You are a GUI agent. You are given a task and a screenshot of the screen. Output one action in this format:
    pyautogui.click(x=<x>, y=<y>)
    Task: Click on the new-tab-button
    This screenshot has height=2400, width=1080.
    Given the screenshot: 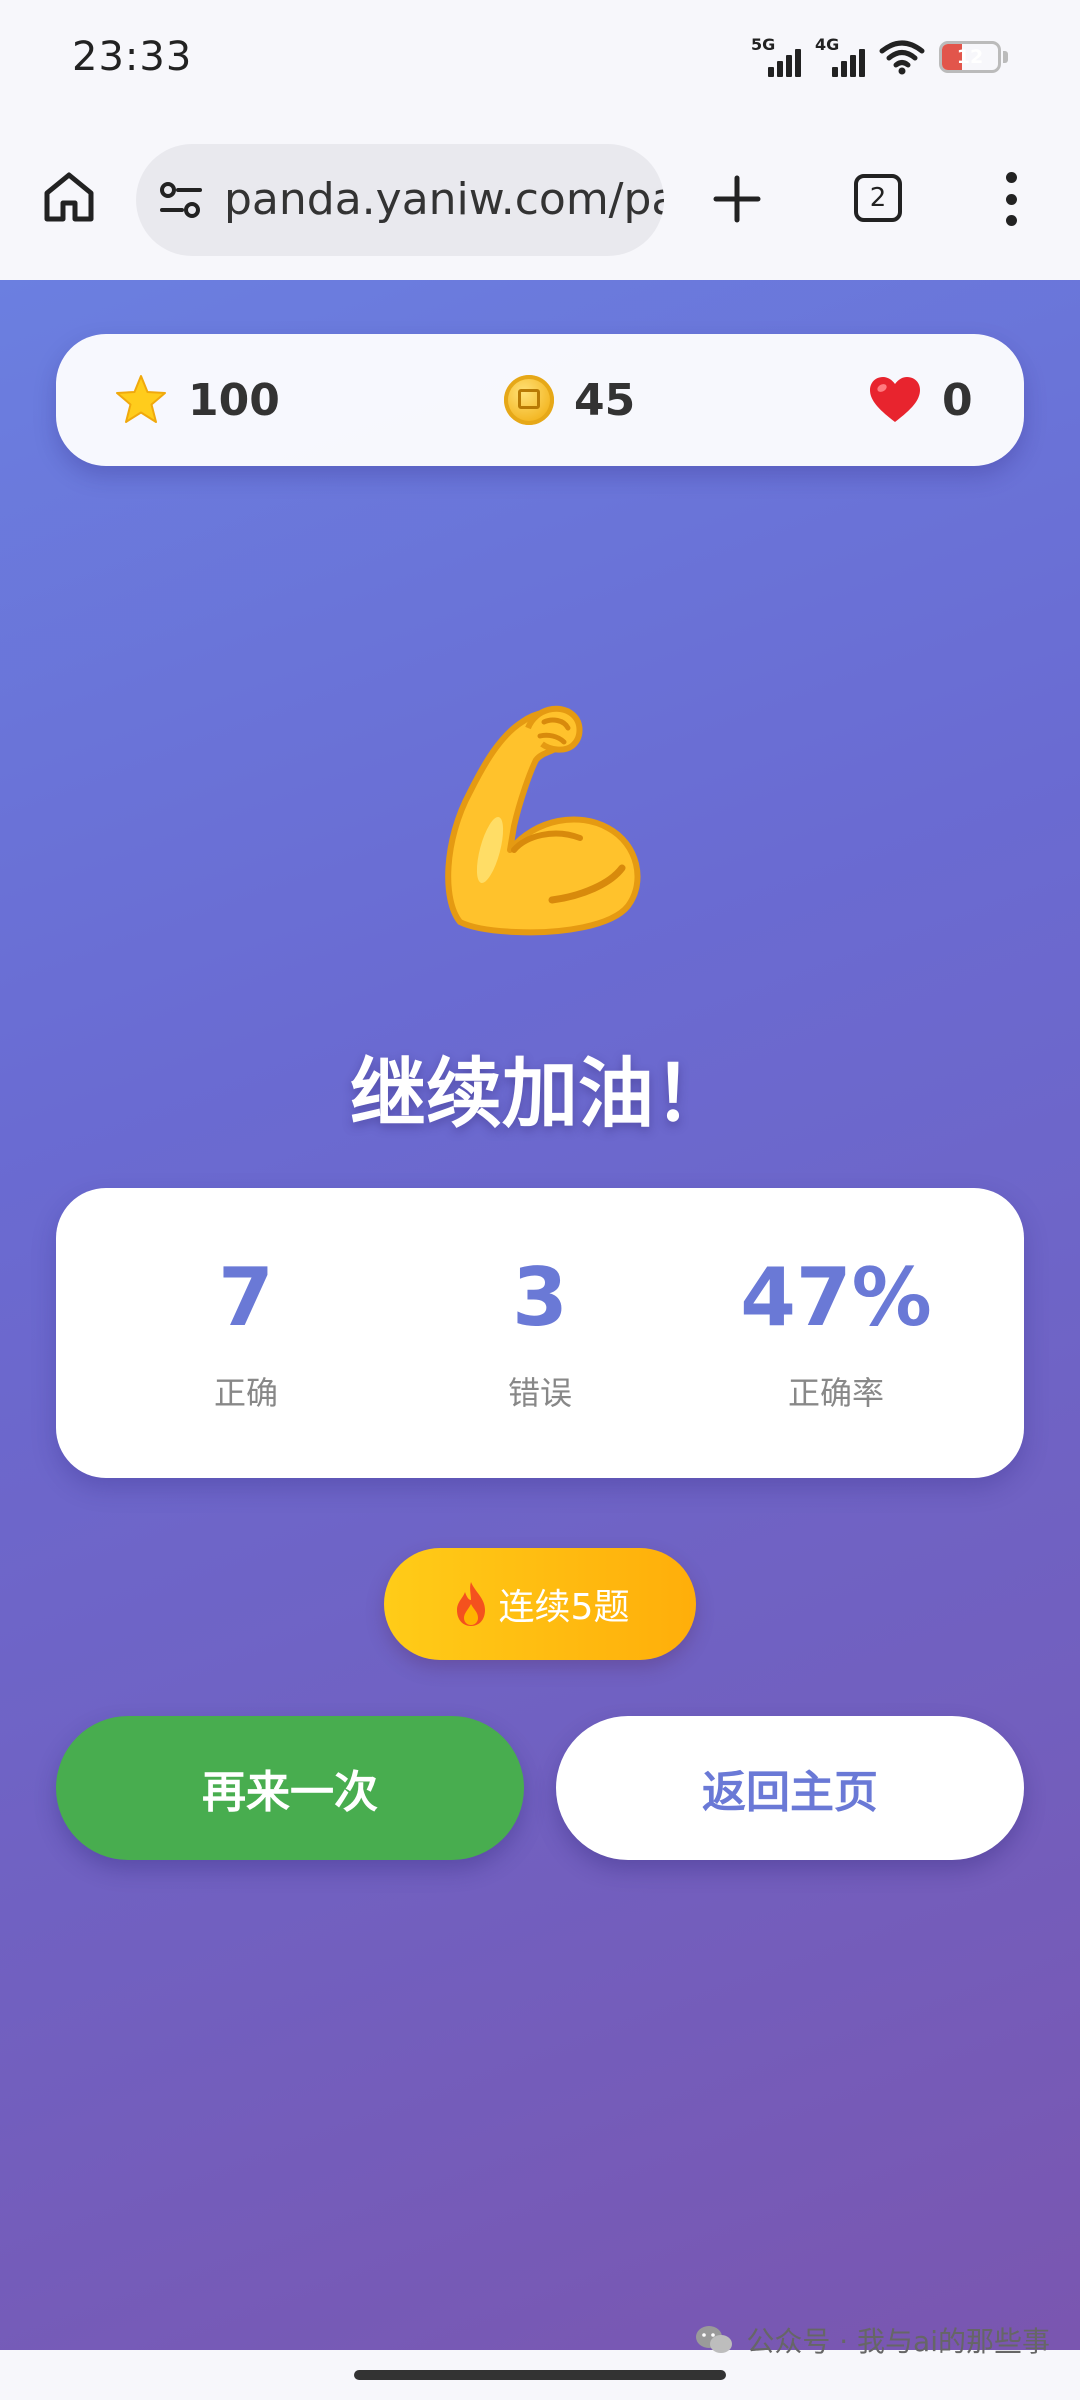 What is the action you would take?
    pyautogui.click(x=737, y=199)
    